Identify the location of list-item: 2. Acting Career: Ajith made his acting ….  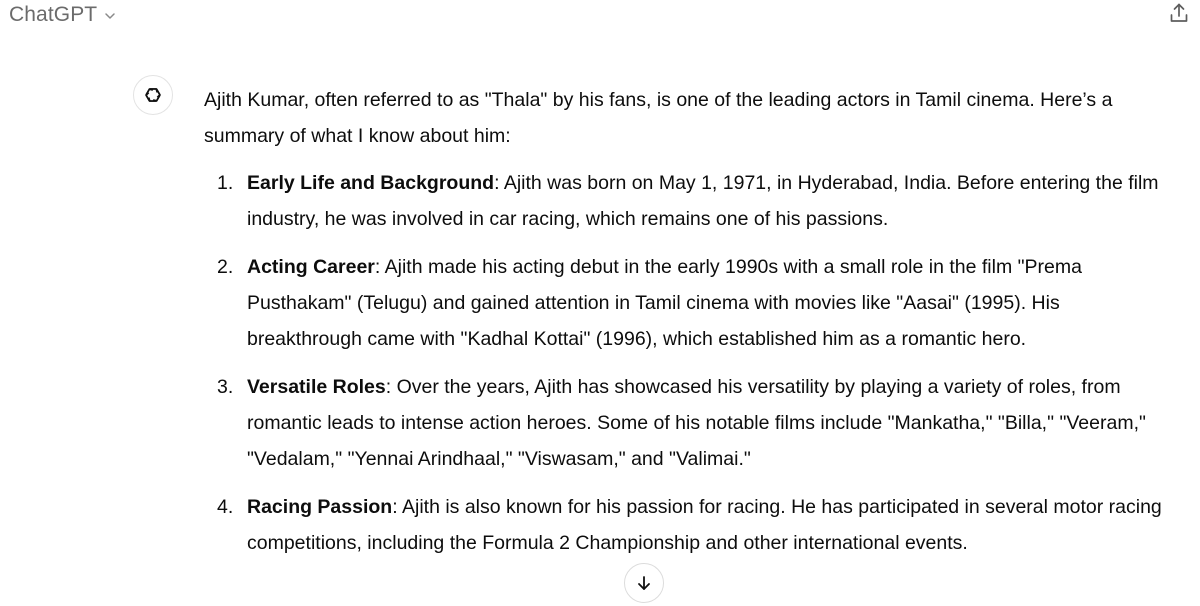
(684, 303).